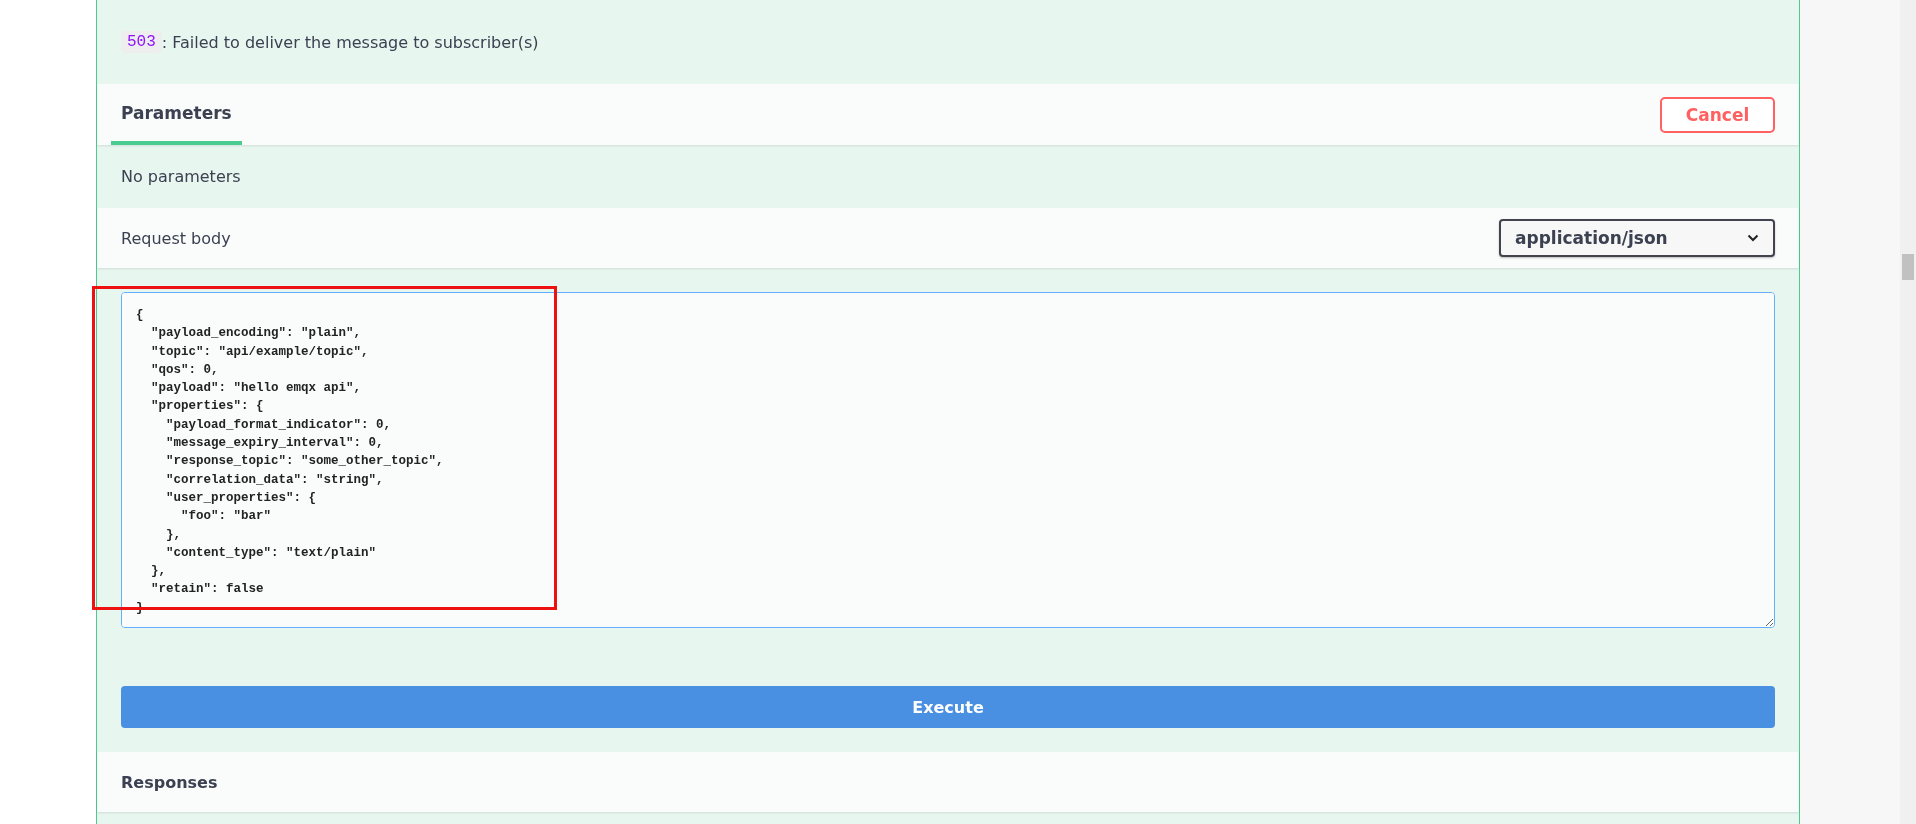 This screenshot has height=824, width=1916. What do you see at coordinates (176, 114) in the screenshot?
I see `parameters-tab: Parameters` at bounding box center [176, 114].